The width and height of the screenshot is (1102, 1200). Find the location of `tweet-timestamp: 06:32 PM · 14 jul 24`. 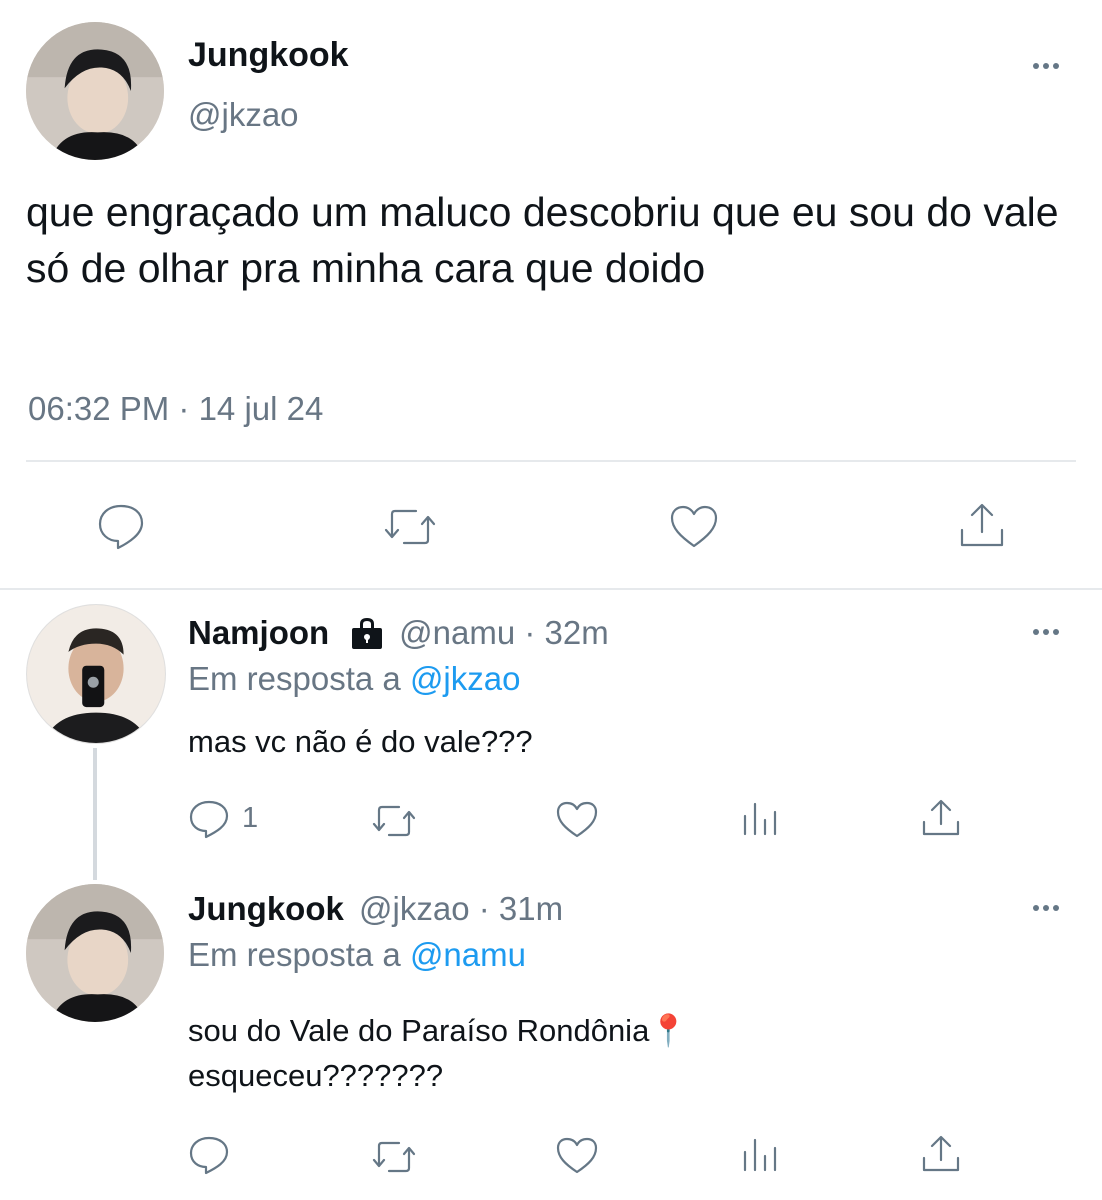

tweet-timestamp: 06:32 PM · 14 jul 24 is located at coordinates (176, 408).